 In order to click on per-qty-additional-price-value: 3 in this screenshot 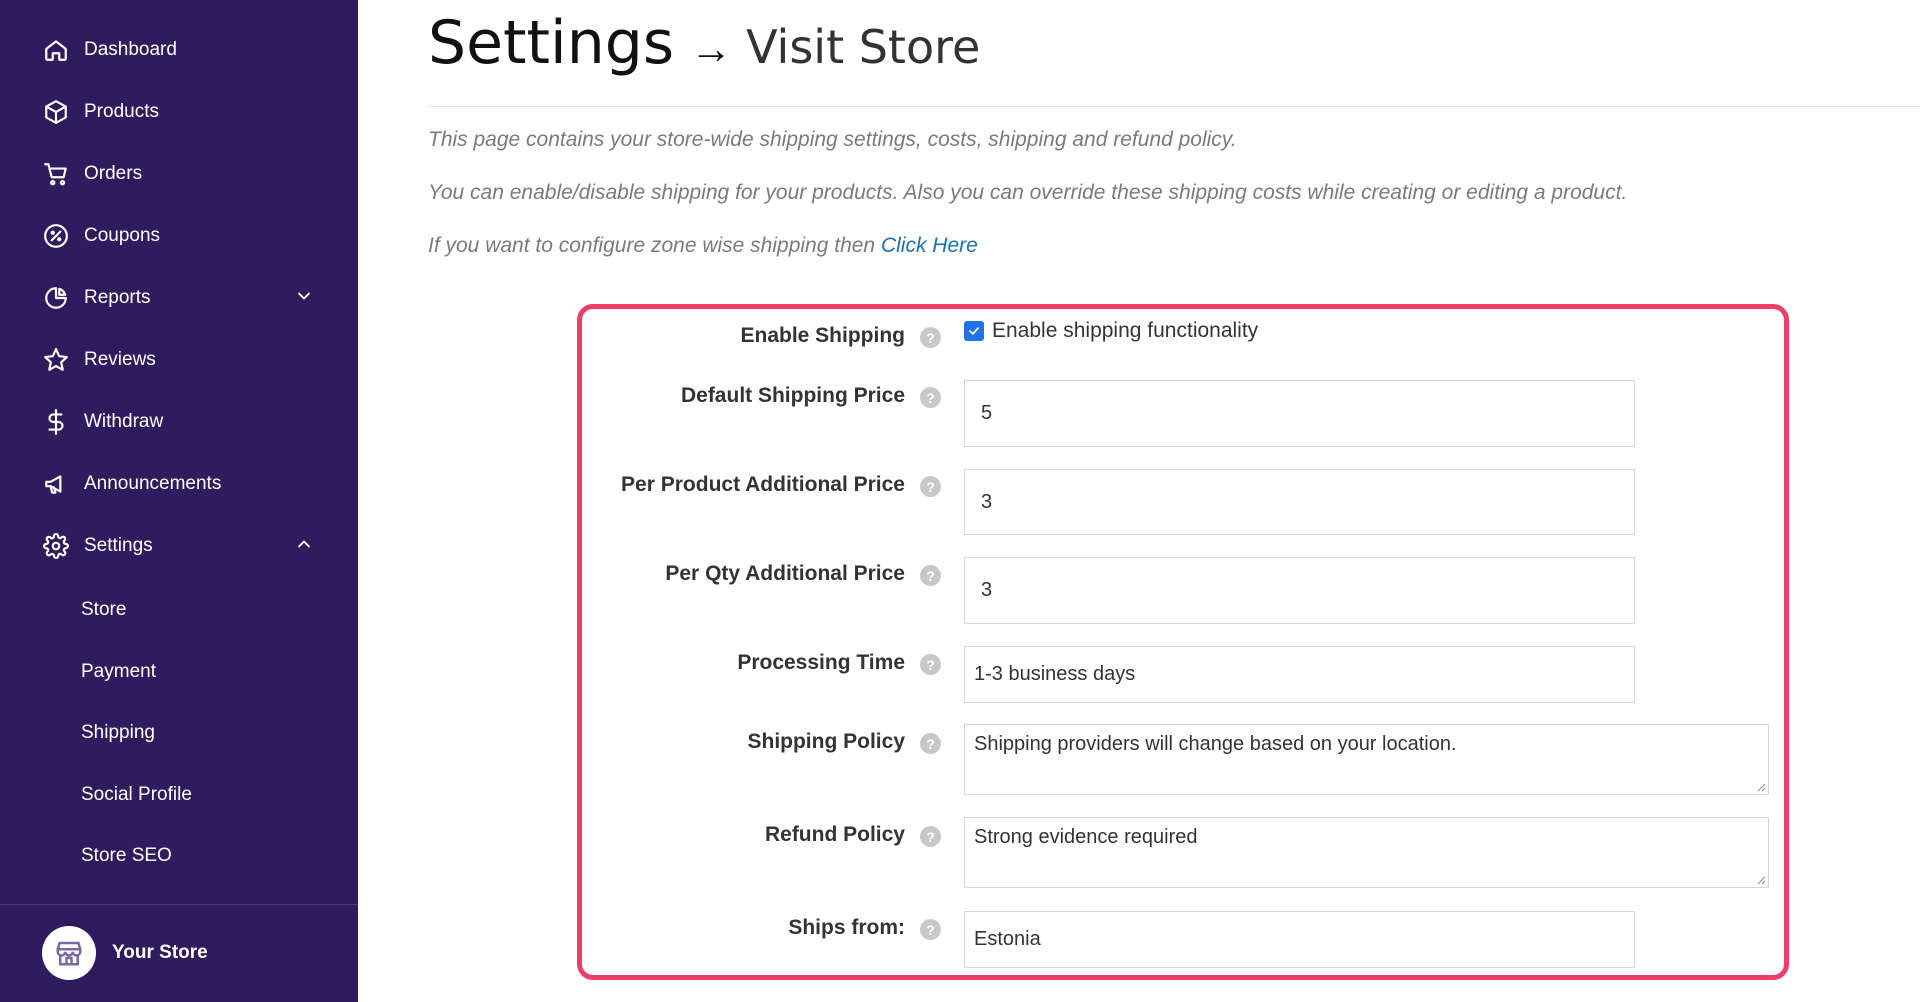, I will do `click(987, 590)`.